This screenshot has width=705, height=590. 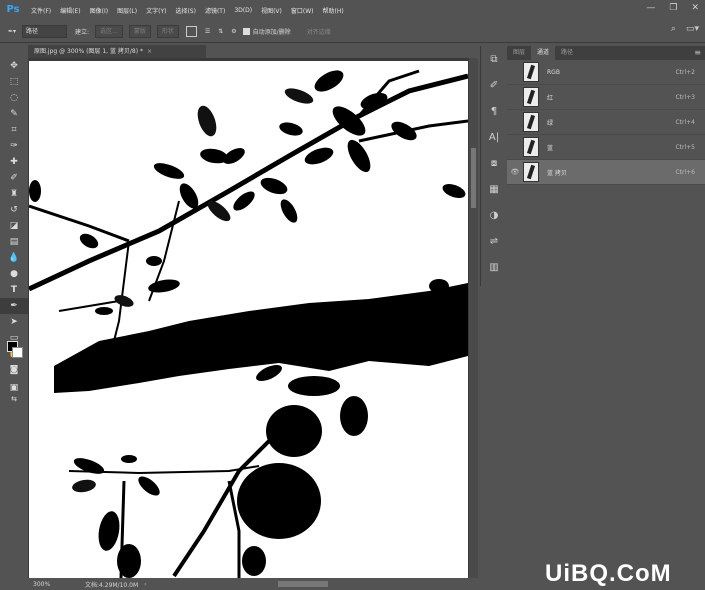 I want to click on channel-shortcut: Ctrl+4, so click(x=685, y=122).